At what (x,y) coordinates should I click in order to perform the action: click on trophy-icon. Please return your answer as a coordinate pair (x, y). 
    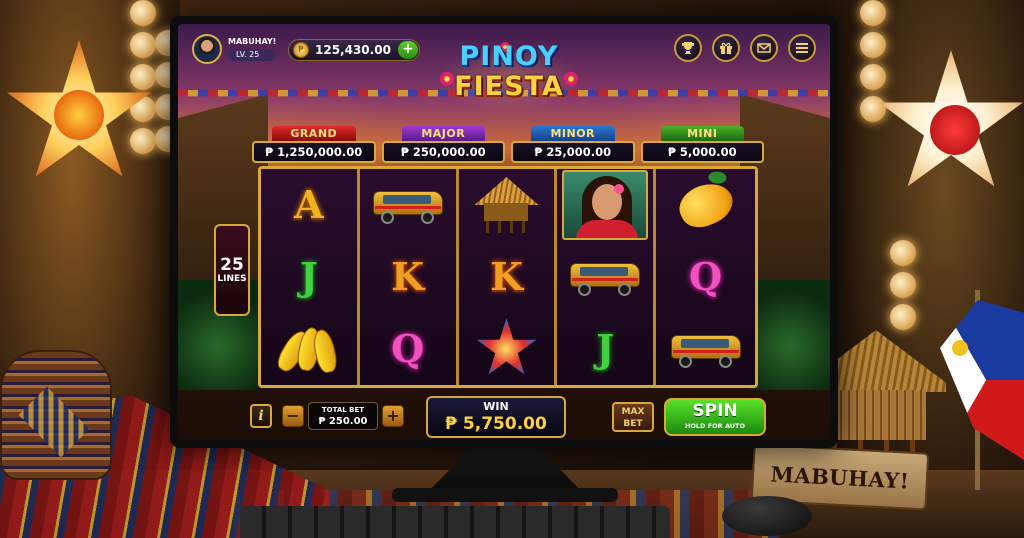
    Looking at the image, I should click on (688, 48).